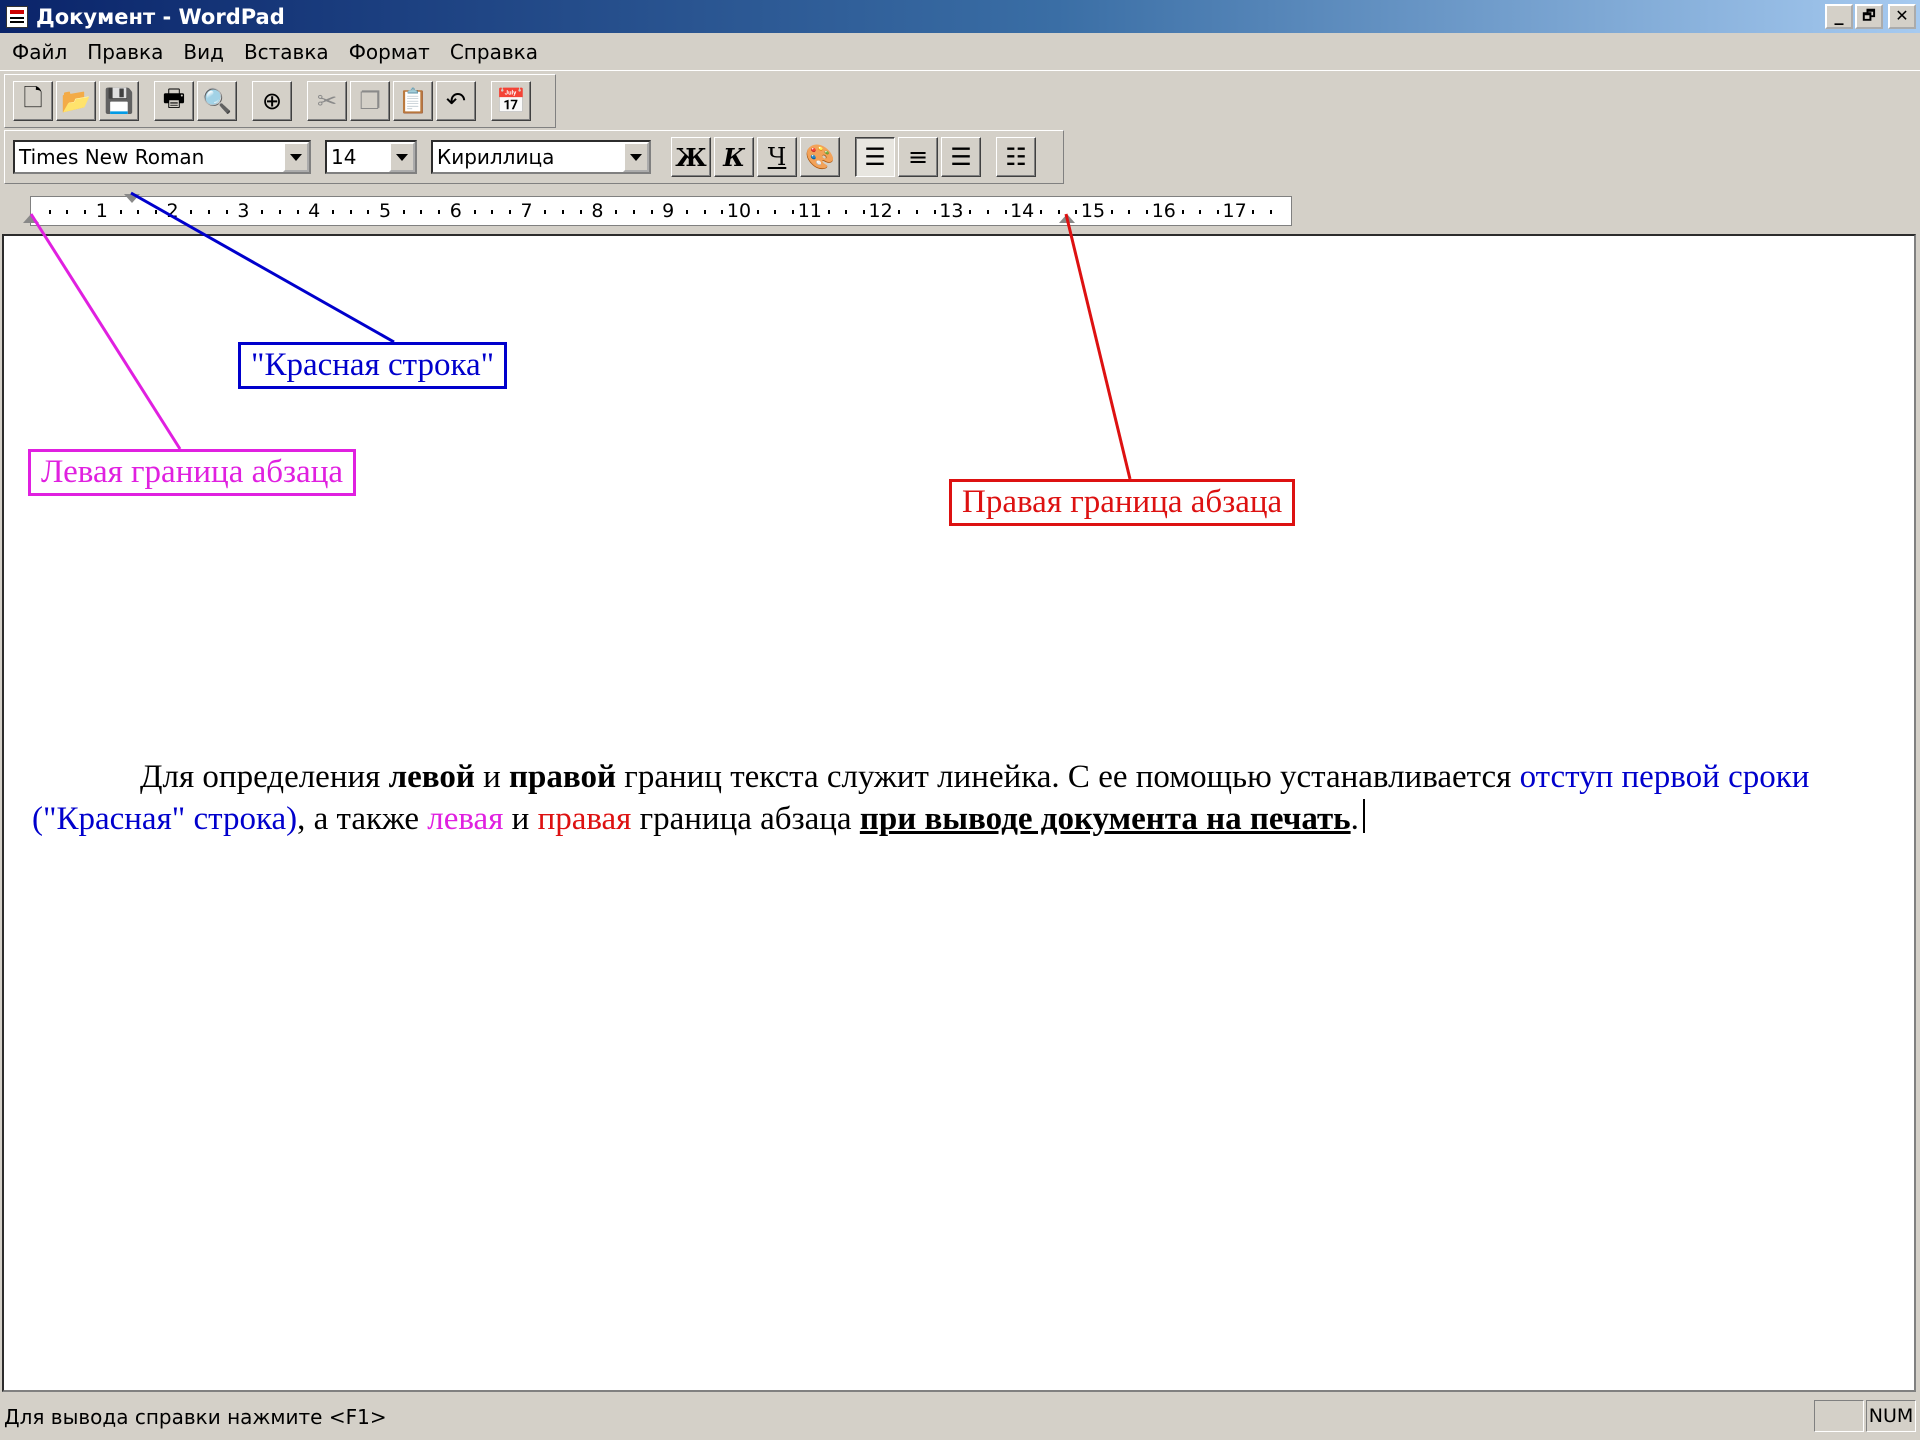 The width and height of the screenshot is (1920, 1440). What do you see at coordinates (1105, 819) in the screenshot?
I see `text-bold-underline-run: при выводе документа на печать` at bounding box center [1105, 819].